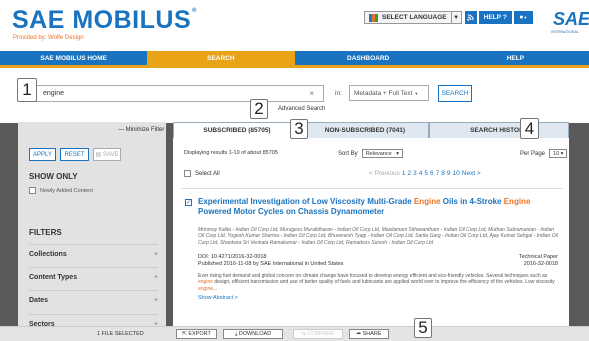  I want to click on clear-search-icon: ×, so click(311, 93).